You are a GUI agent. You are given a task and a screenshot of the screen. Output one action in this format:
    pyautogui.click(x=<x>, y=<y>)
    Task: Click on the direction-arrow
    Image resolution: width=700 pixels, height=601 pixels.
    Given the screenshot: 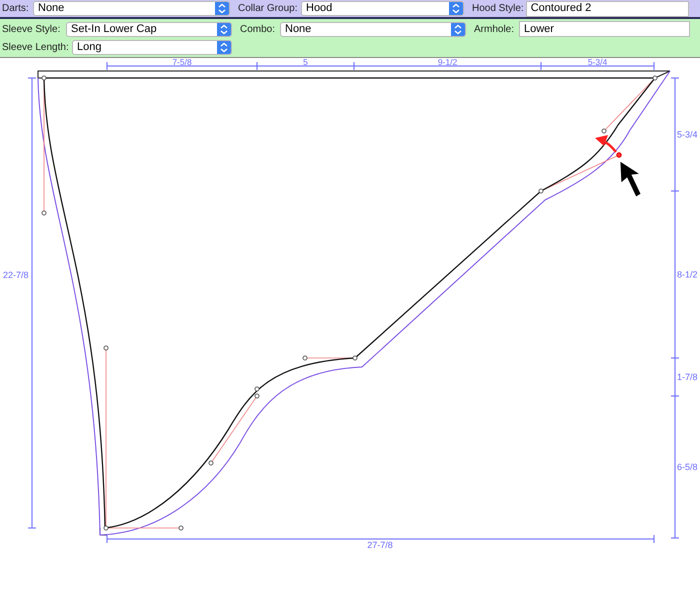 What is the action you would take?
    pyautogui.click(x=606, y=144)
    